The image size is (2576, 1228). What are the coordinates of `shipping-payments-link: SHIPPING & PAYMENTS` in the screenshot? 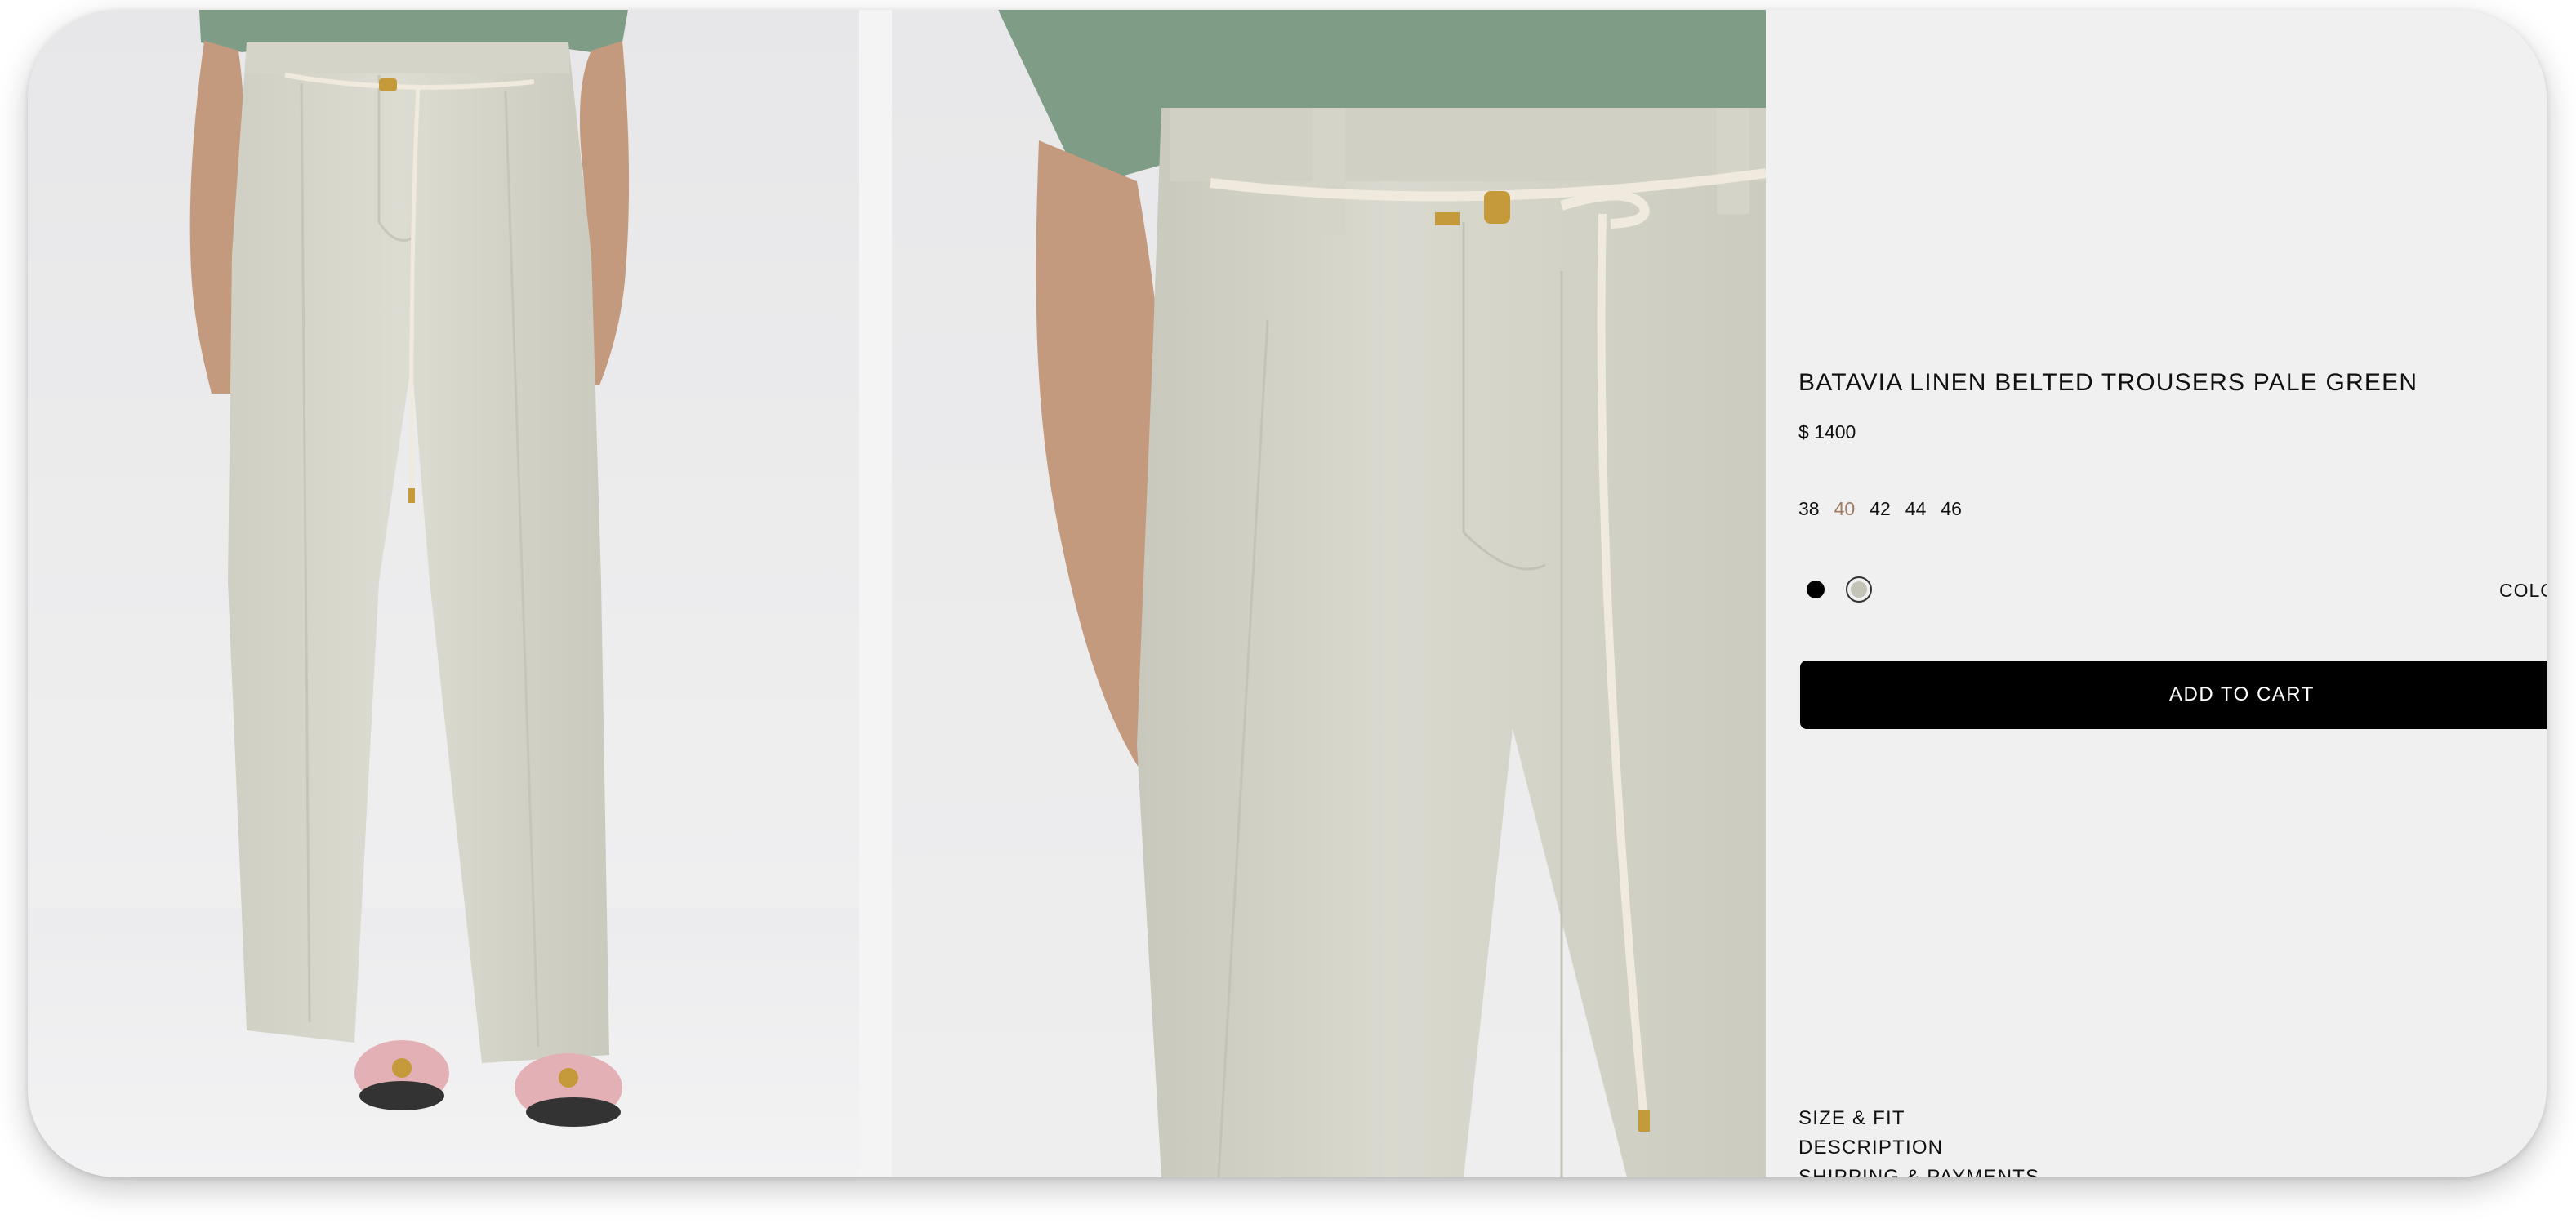 It's located at (1918, 1172).